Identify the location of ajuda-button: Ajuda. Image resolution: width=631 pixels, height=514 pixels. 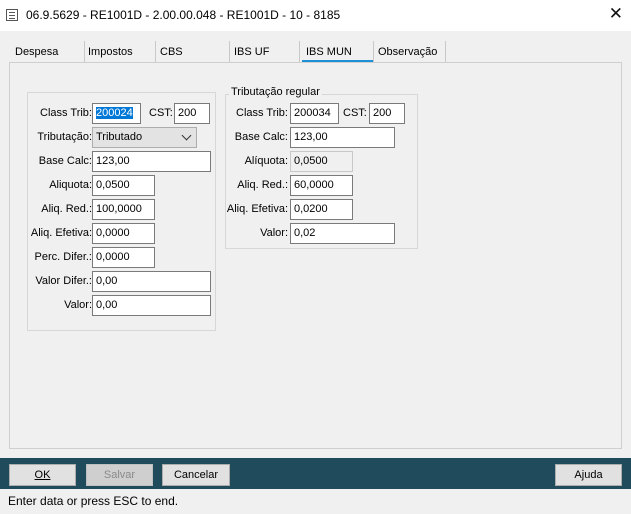
(588, 475).